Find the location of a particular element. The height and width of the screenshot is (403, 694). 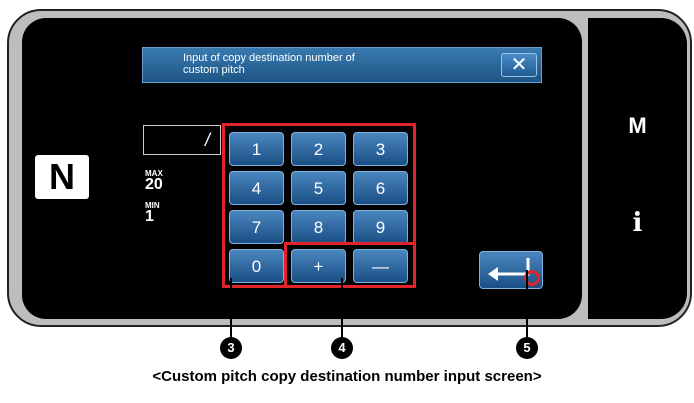

close-button: ✕ is located at coordinates (519, 65).